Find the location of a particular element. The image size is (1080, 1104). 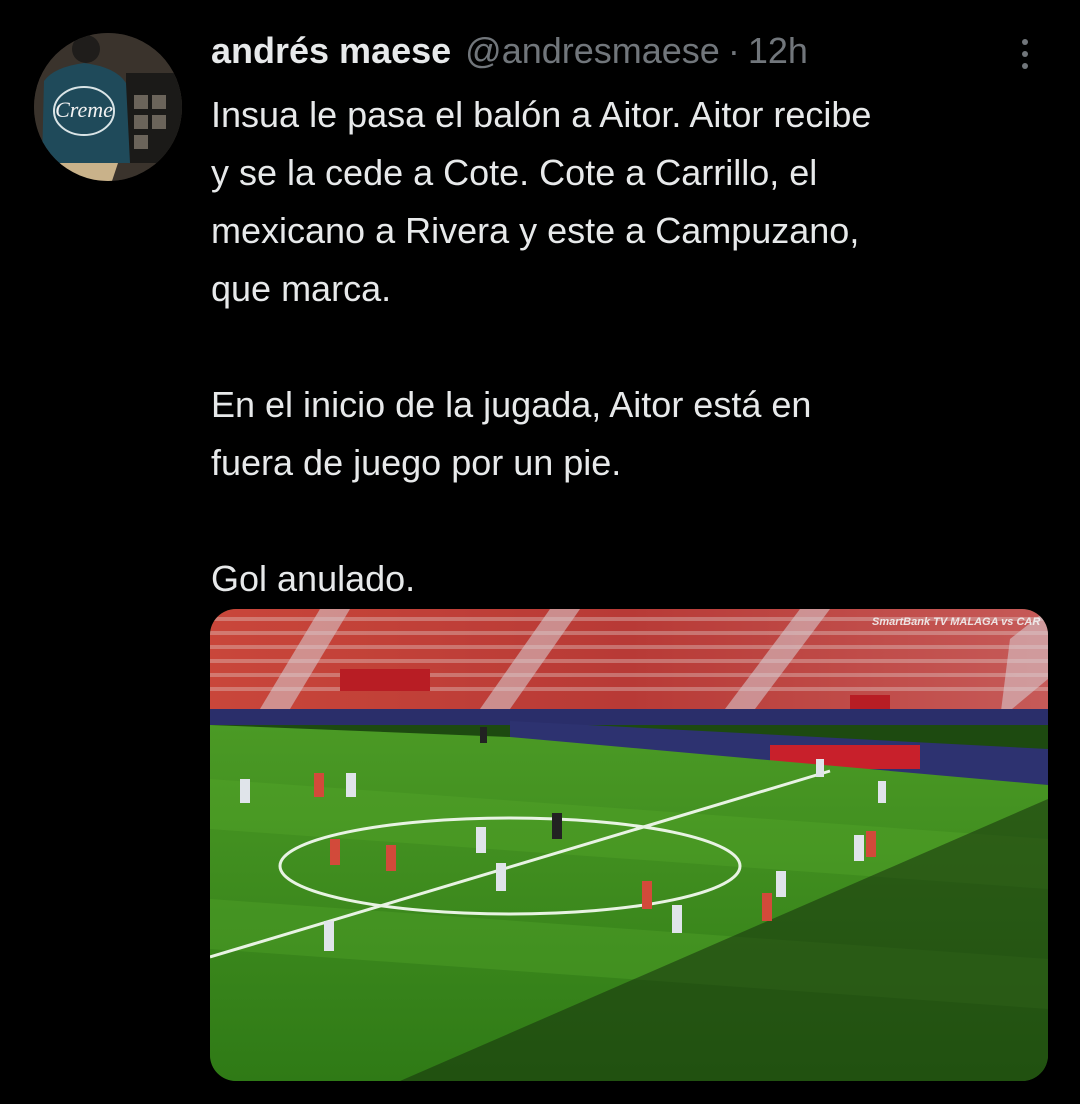

author-handle: @andresmaese is located at coordinates (592, 51).